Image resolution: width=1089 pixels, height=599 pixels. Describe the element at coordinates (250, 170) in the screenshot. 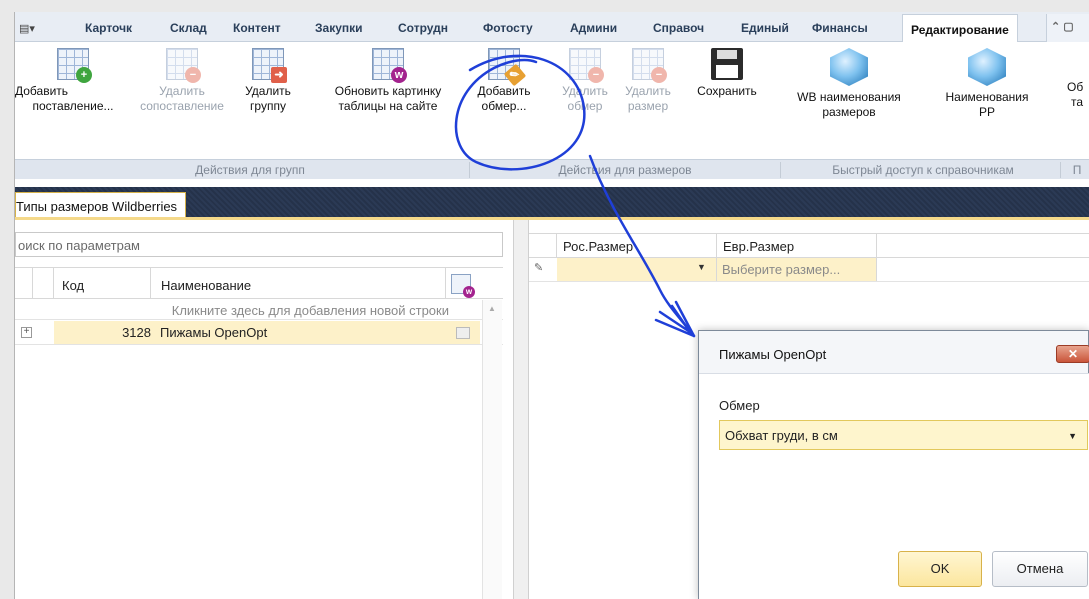

I see `group-caption-groups: Действия для групп` at that location.